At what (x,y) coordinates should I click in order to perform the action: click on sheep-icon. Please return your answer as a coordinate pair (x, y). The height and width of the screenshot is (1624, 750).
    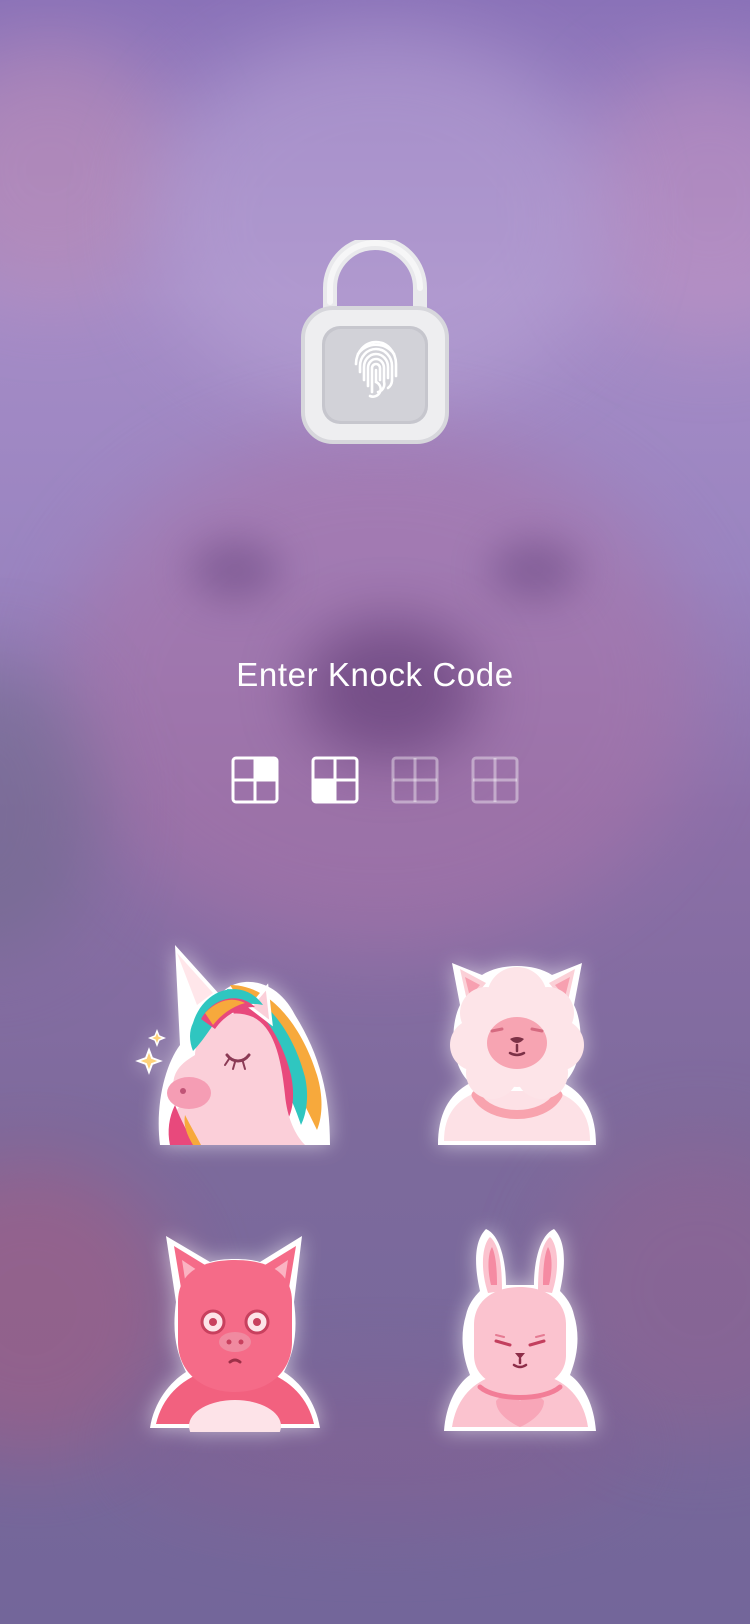
    Looking at the image, I should click on (517, 1054).